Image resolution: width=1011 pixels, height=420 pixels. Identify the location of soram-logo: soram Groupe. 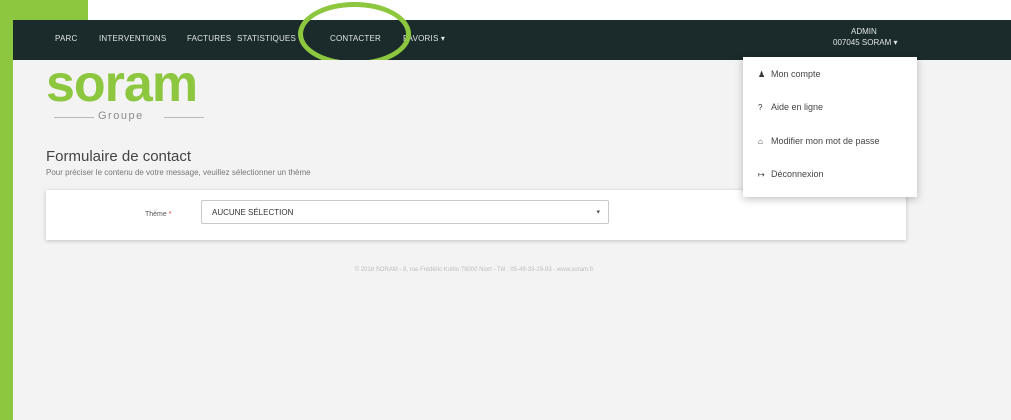
(135, 92).